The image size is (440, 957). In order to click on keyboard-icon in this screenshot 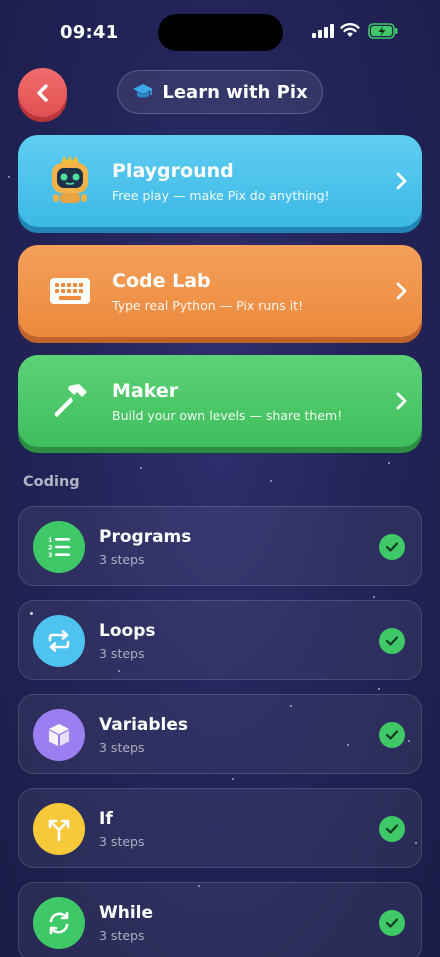, I will do `click(70, 291)`.